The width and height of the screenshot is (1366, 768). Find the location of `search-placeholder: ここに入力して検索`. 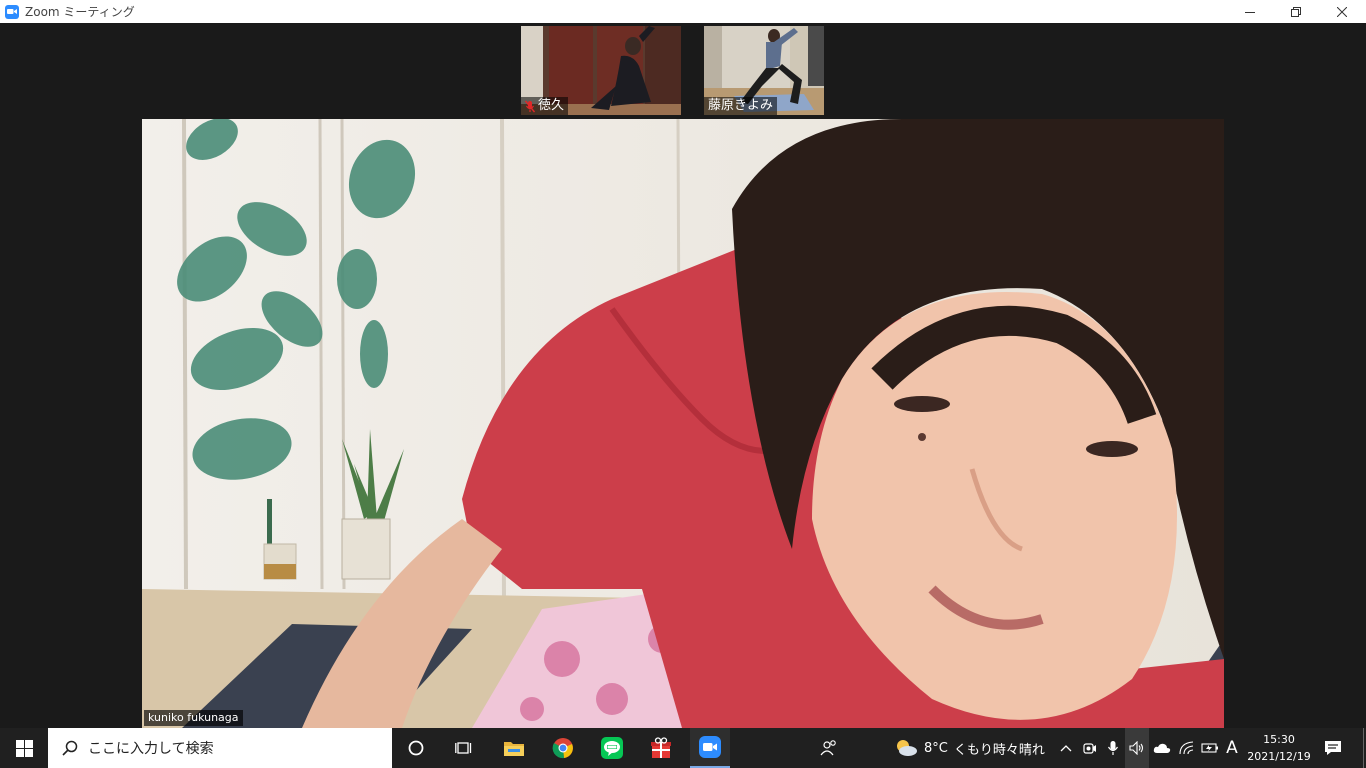

search-placeholder: ここに入力して検索 is located at coordinates (151, 749).